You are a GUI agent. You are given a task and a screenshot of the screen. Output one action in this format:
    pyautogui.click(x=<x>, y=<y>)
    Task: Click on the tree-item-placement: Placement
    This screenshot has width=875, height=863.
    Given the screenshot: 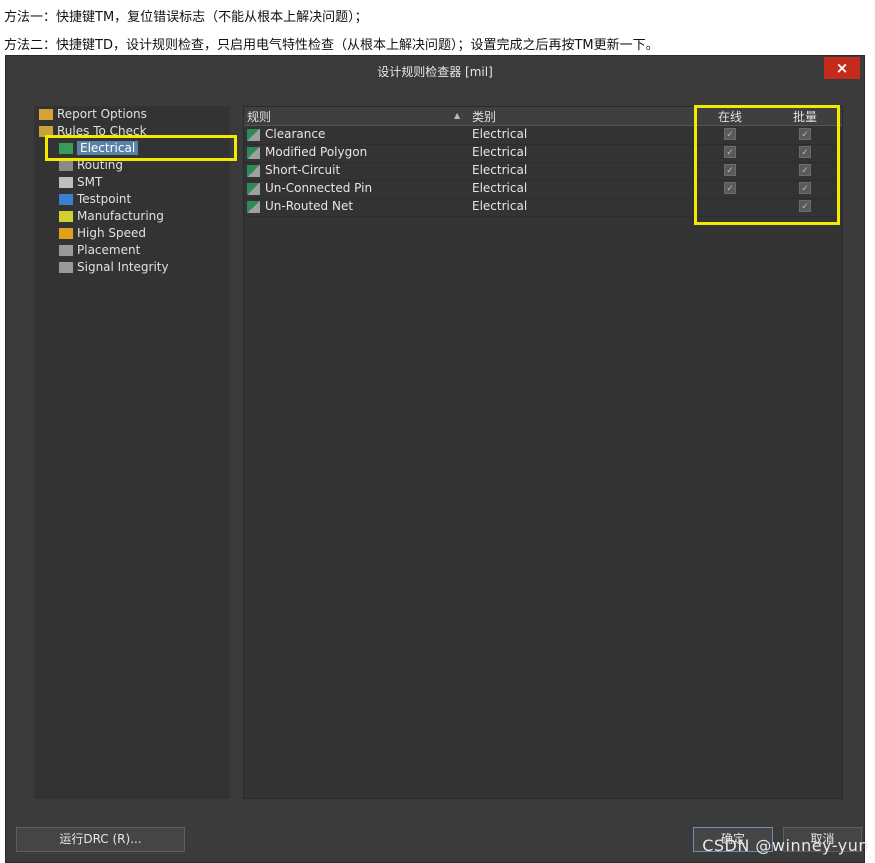 What is the action you would take?
    pyautogui.click(x=99, y=250)
    